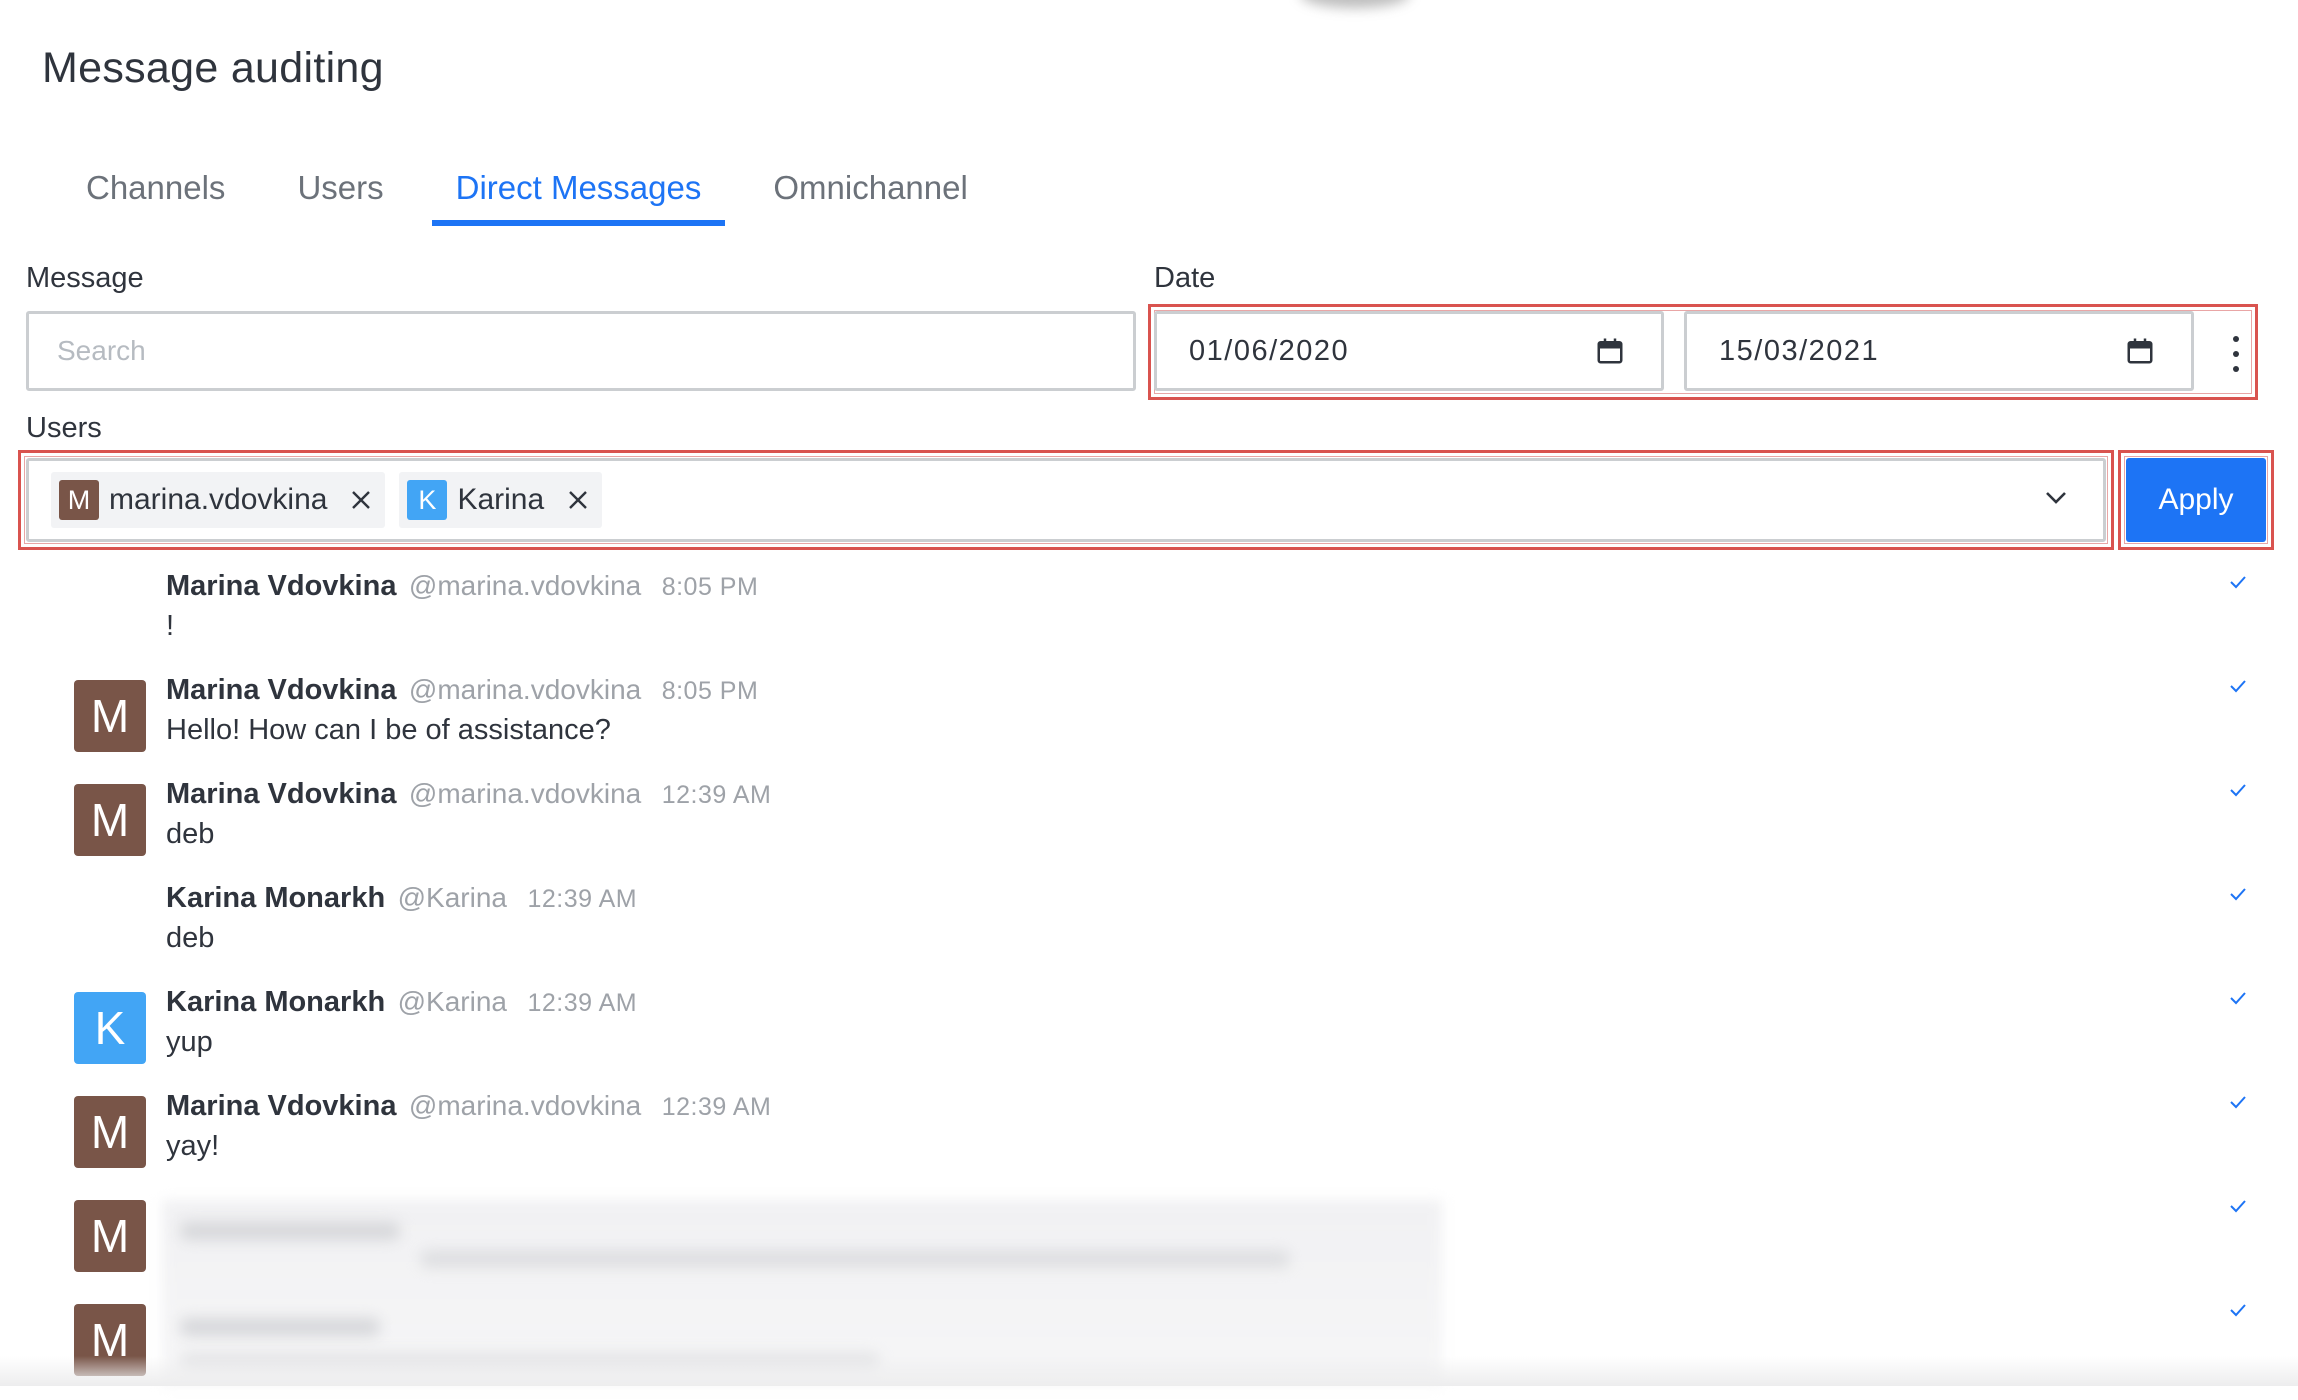  I want to click on tab-users: Users, so click(340, 193).